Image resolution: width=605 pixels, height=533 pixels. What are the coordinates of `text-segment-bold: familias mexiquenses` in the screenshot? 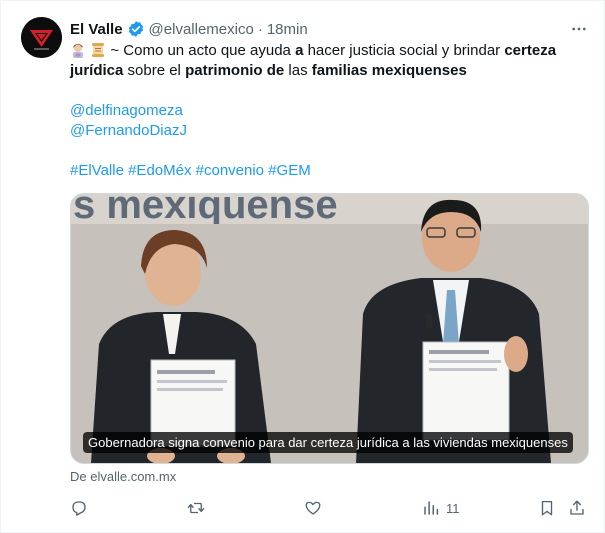 It's located at (389, 70).